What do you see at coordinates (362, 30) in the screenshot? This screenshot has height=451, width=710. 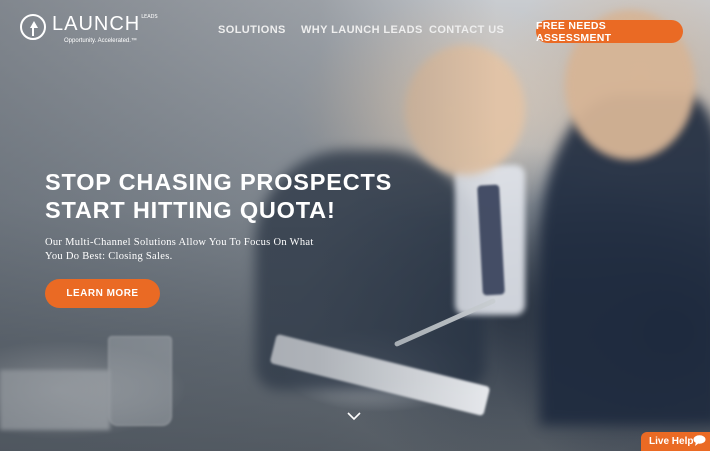 I see `nav-why-launch-leads: WHY LAUNCH LEADS` at bounding box center [362, 30].